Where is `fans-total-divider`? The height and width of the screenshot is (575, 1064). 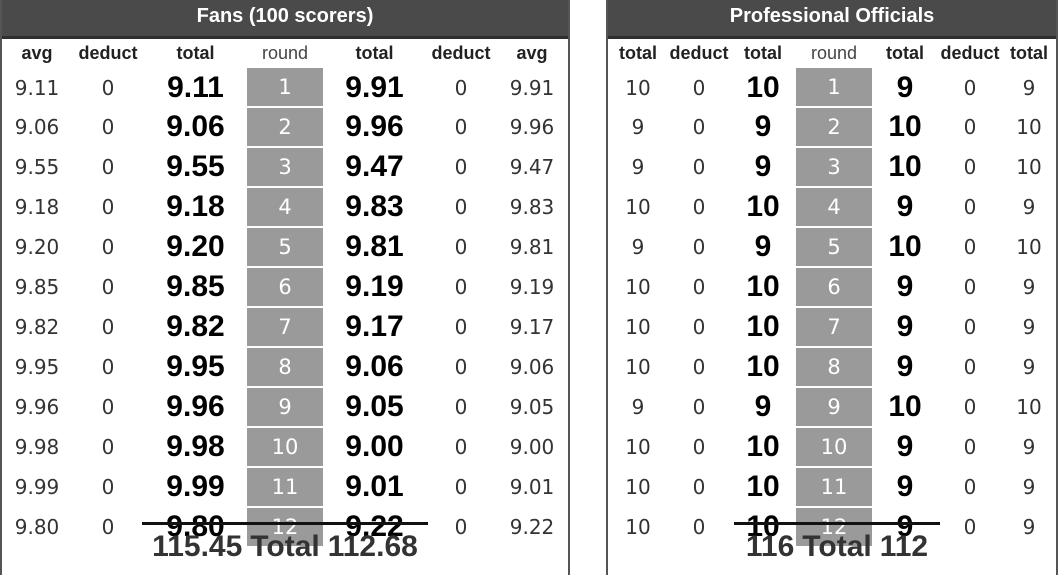
fans-total-divider is located at coordinates (285, 523).